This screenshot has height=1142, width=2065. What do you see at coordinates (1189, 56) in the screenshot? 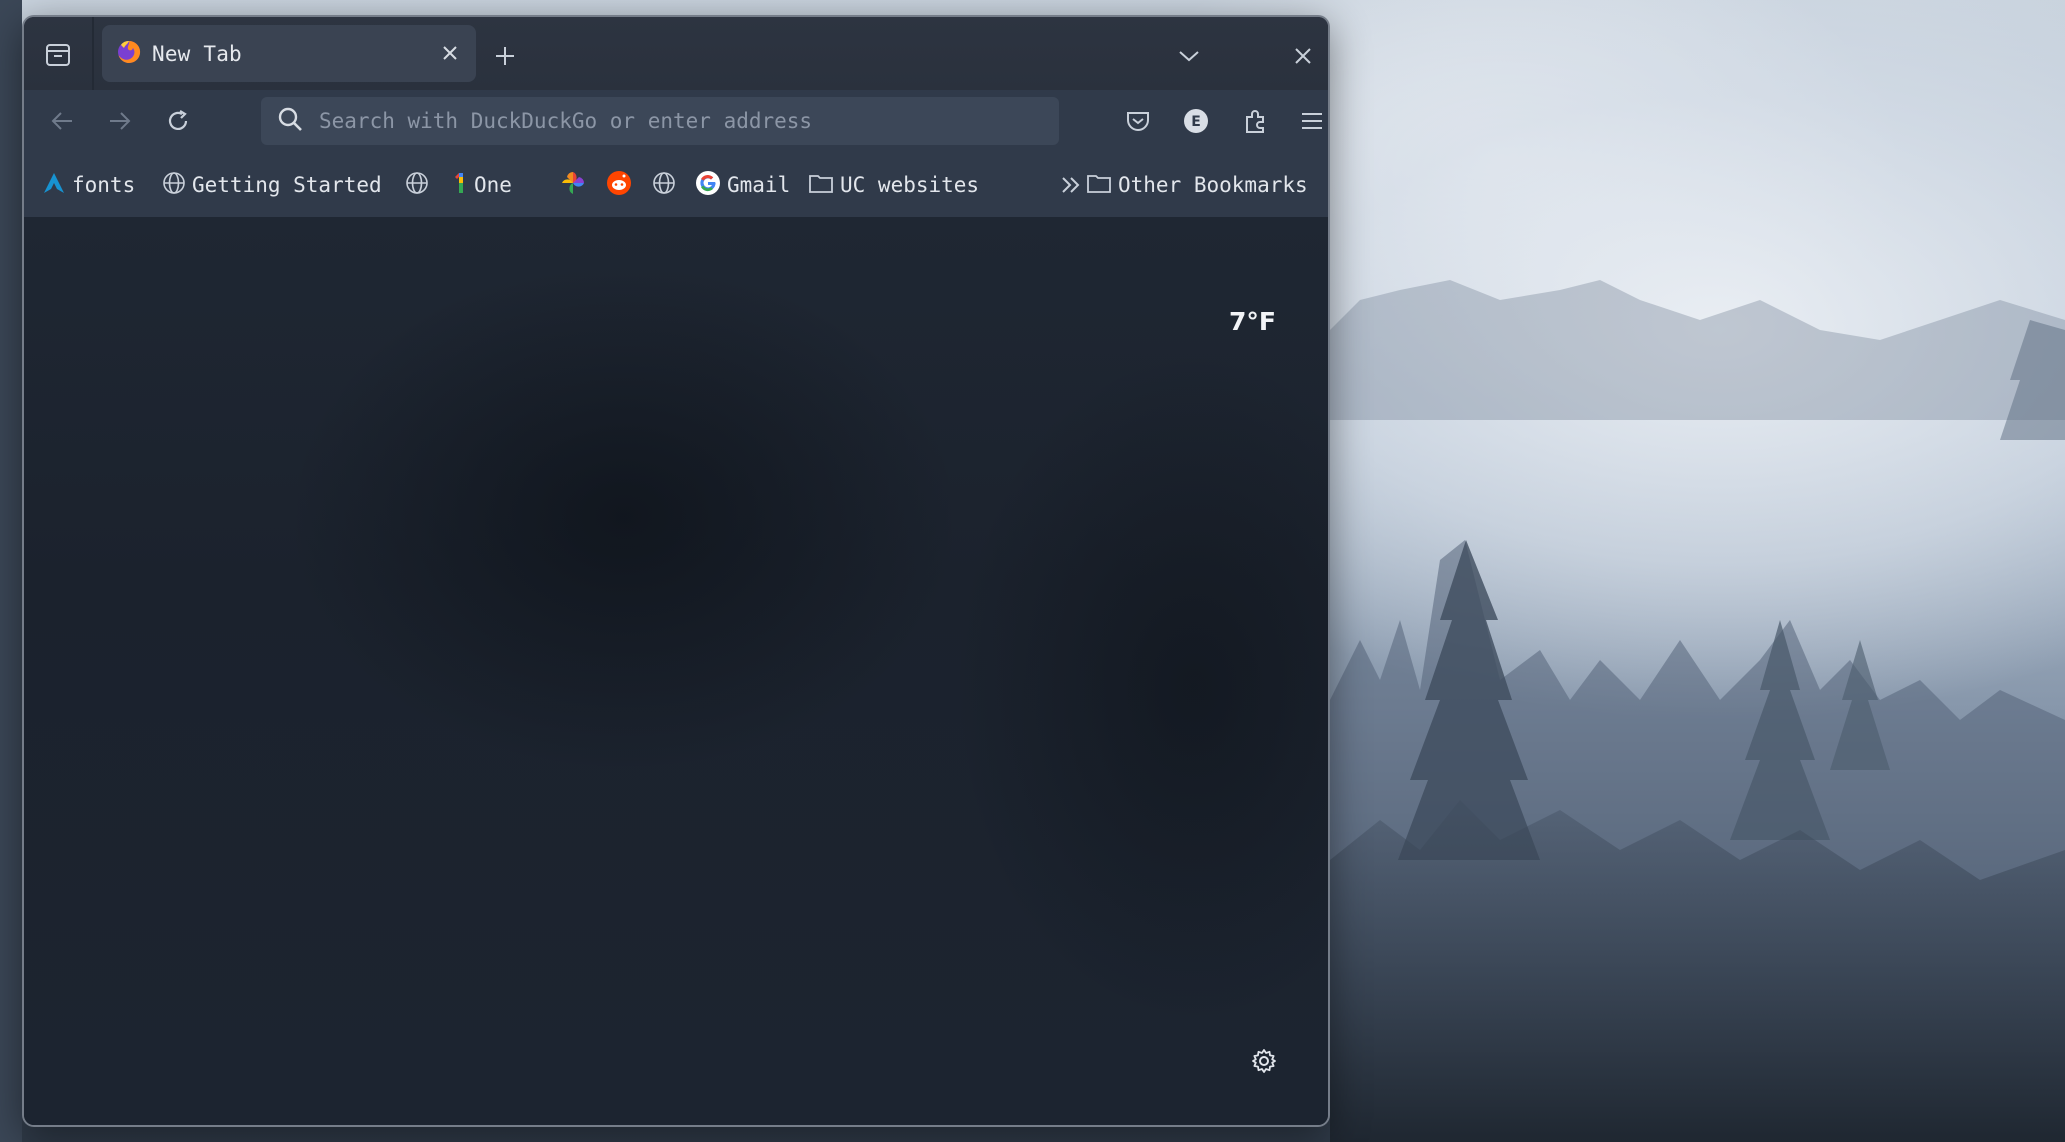
I see `list-all-tabs-chevron-down-icon` at bounding box center [1189, 56].